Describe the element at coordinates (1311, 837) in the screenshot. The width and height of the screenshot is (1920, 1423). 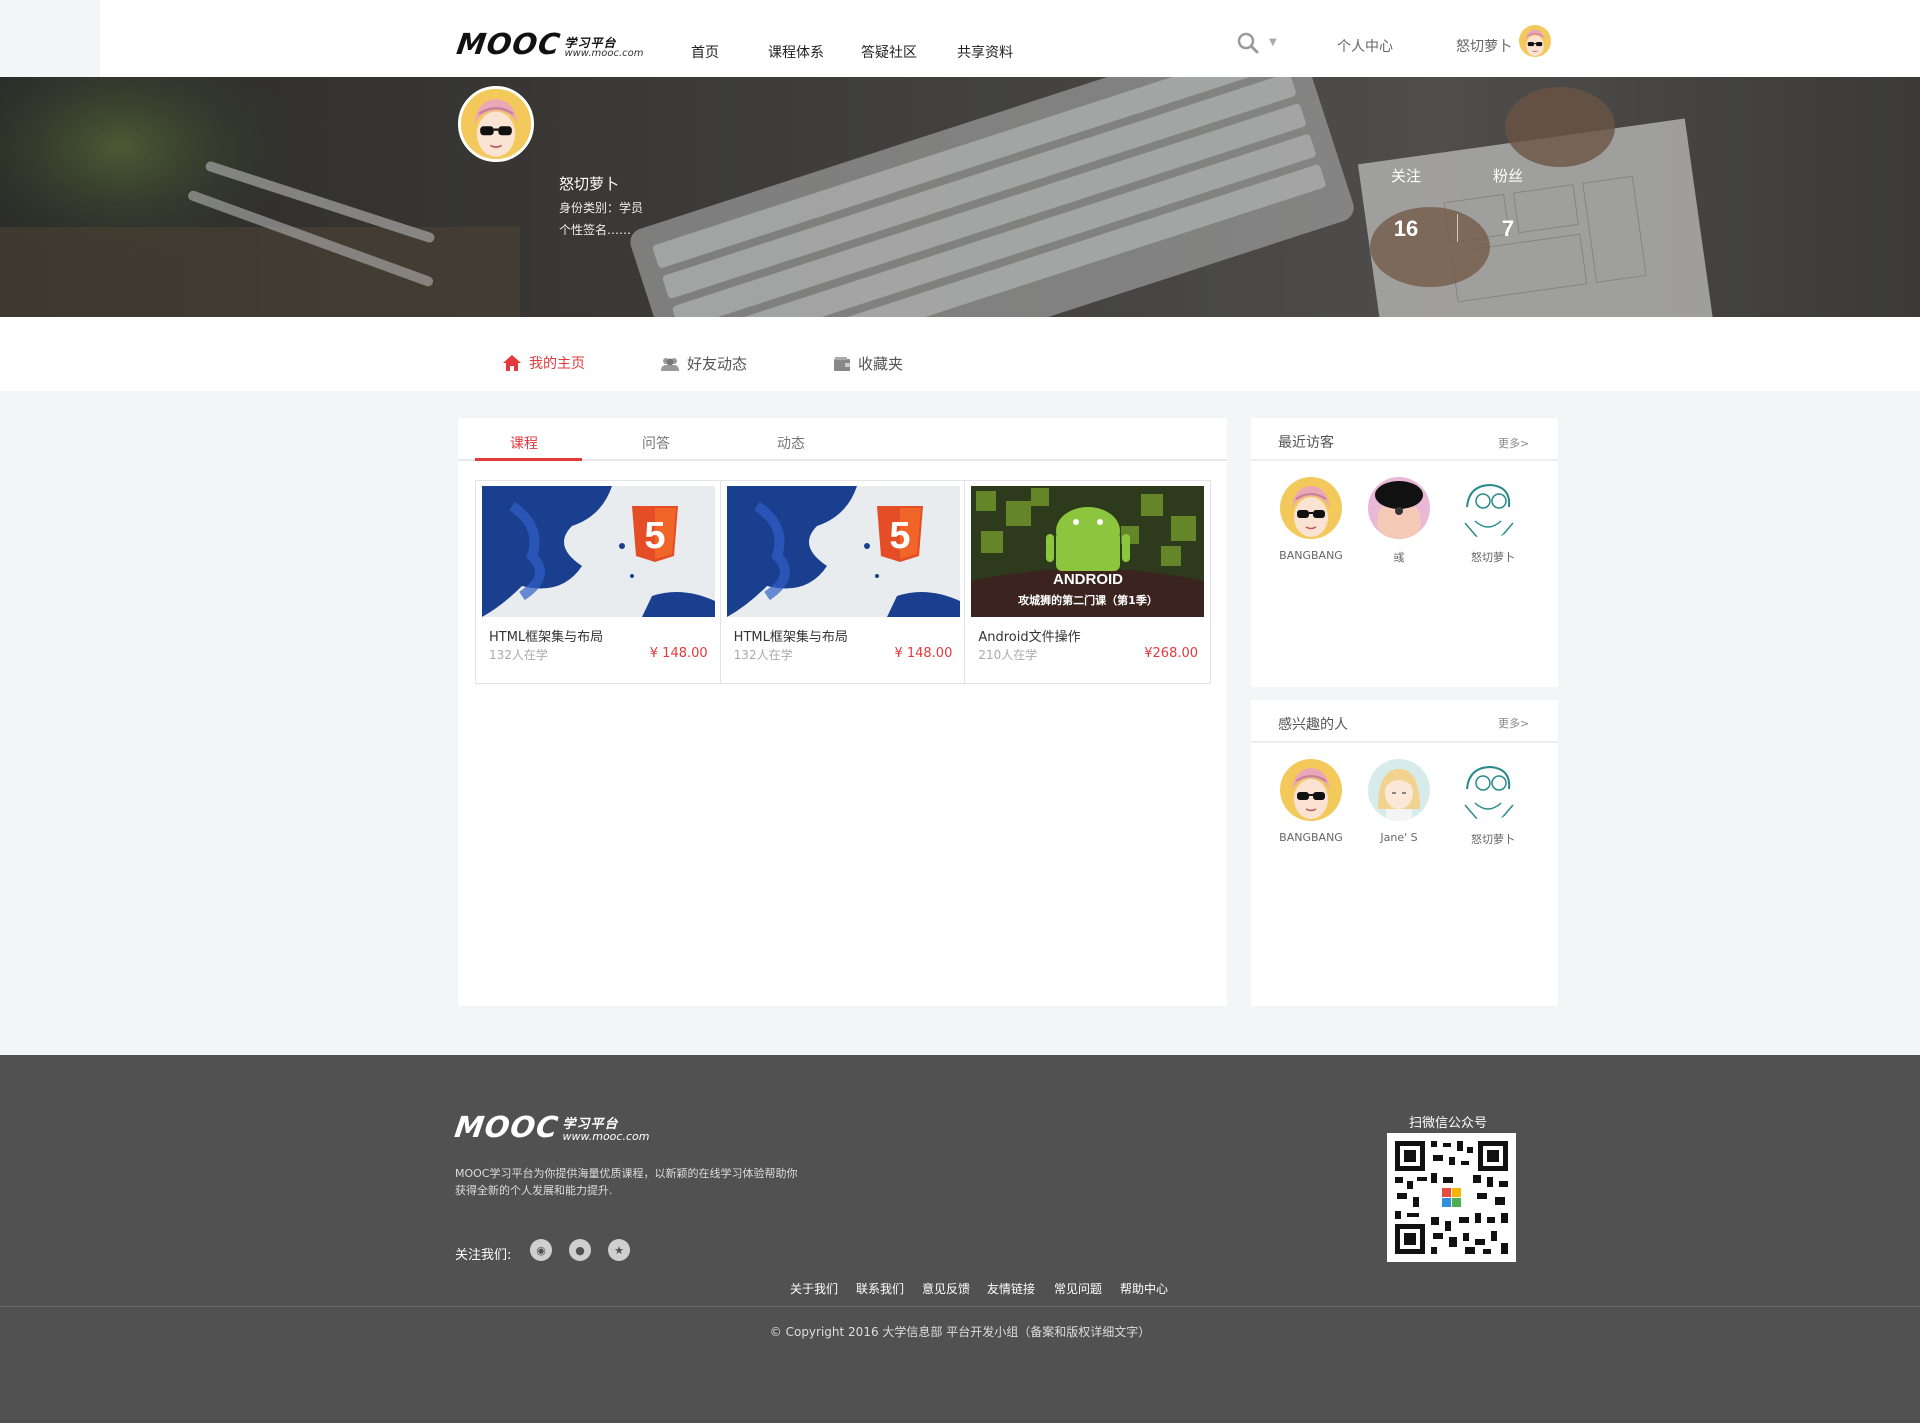
I see `interested-name: BANGBANG` at that location.